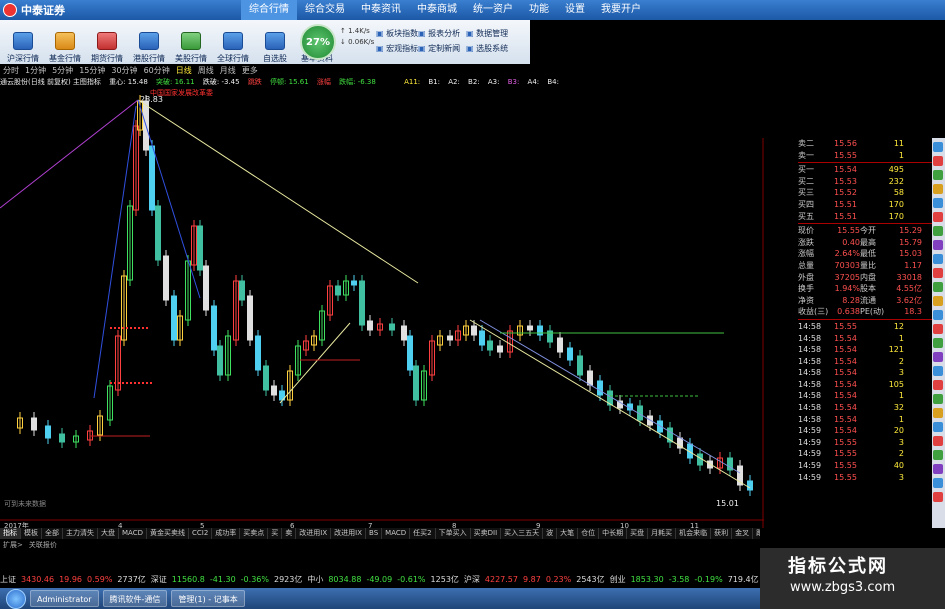 The height and width of the screenshot is (609, 945). Describe the element at coordinates (201, 533) in the screenshot. I see `indicator-tab-7: CCI2` at that location.